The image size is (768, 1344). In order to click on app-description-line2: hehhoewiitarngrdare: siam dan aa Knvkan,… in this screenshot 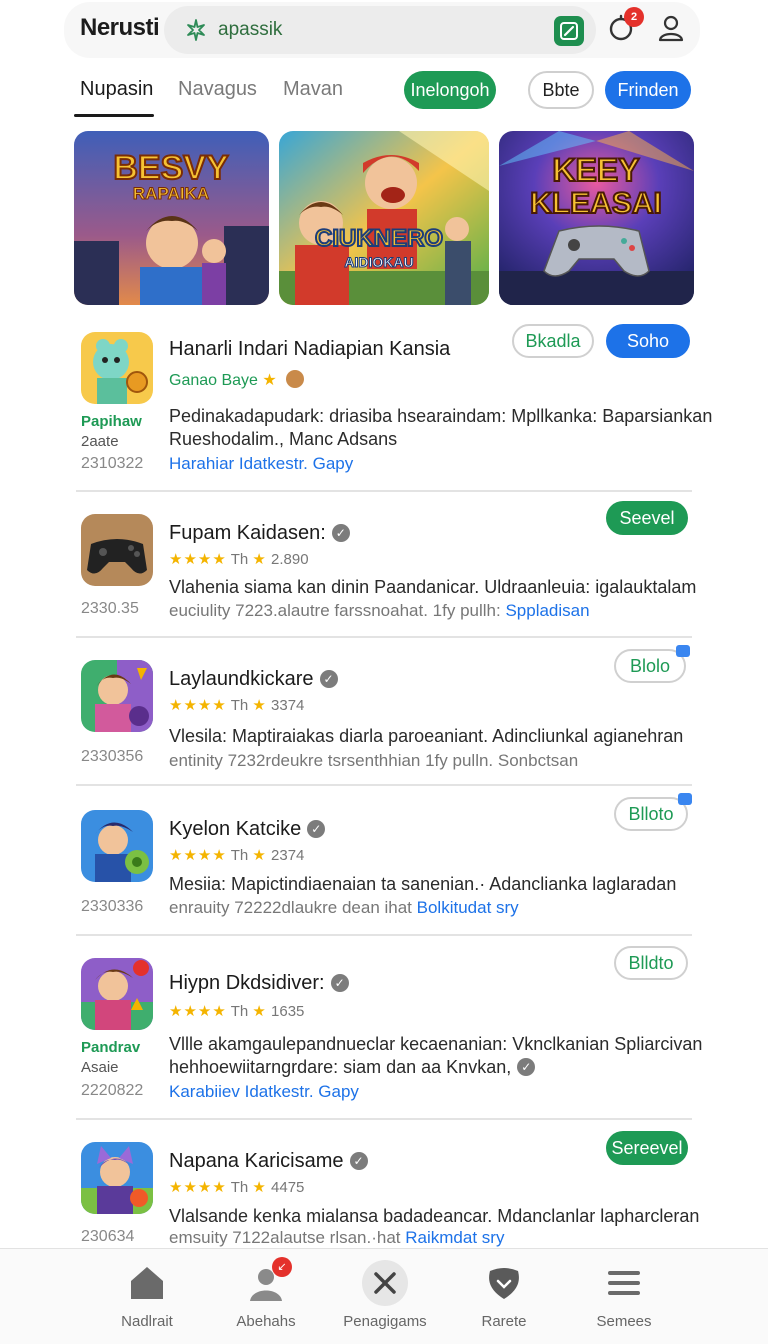, I will do `click(352, 1067)`.